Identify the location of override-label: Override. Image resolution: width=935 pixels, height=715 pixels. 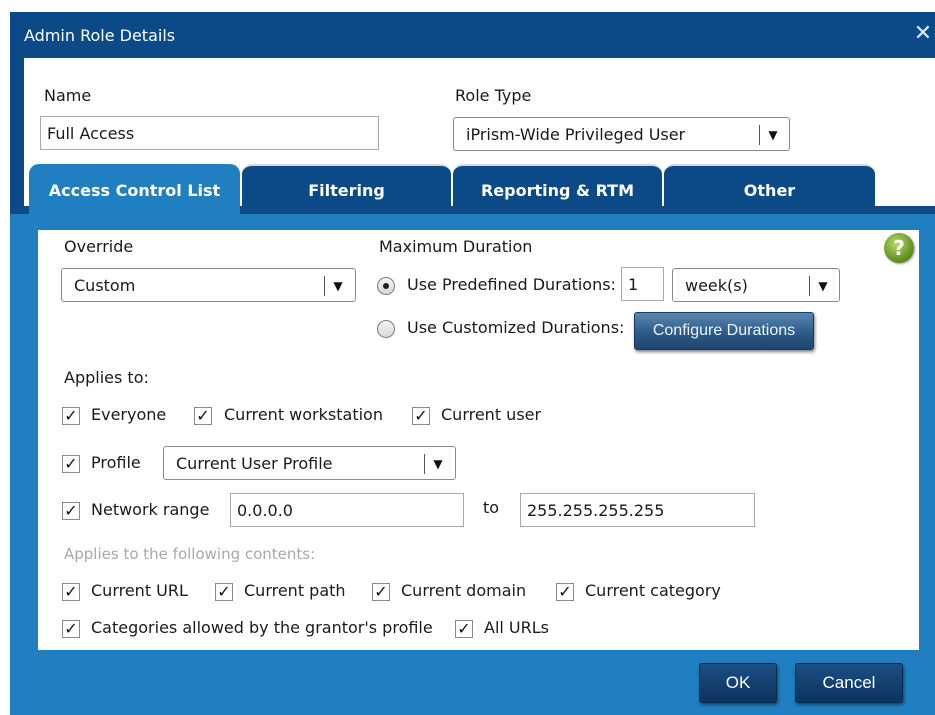
(99, 246).